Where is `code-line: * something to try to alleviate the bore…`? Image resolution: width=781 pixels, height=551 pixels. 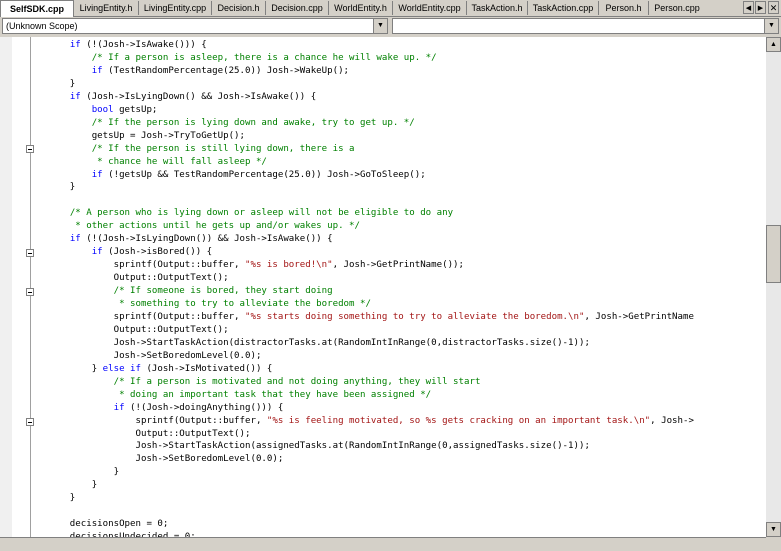 code-line: * something to try to alleviate the bore… is located at coordinates (198, 304).